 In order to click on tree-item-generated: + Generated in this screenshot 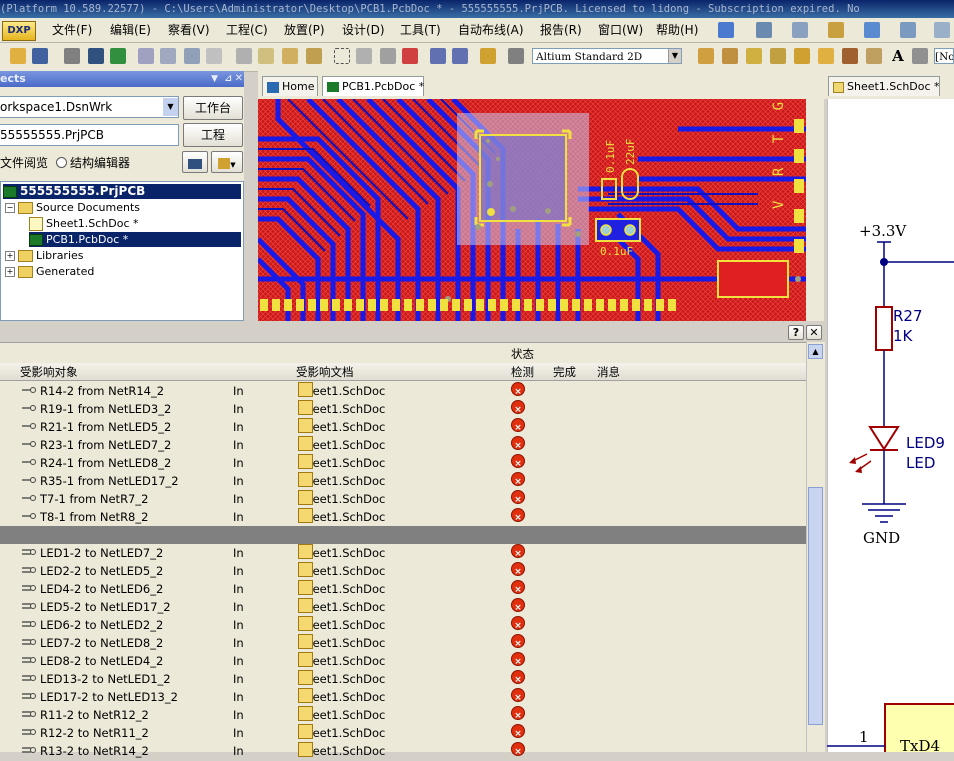, I will do `click(49, 271)`.